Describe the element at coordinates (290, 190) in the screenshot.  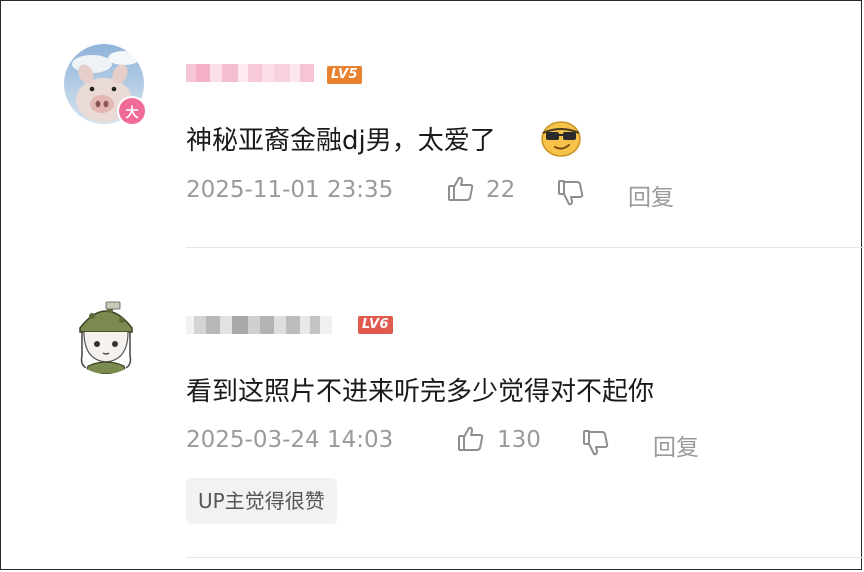
I see `comment-timestamp: 2025-11-01 23:35` at that location.